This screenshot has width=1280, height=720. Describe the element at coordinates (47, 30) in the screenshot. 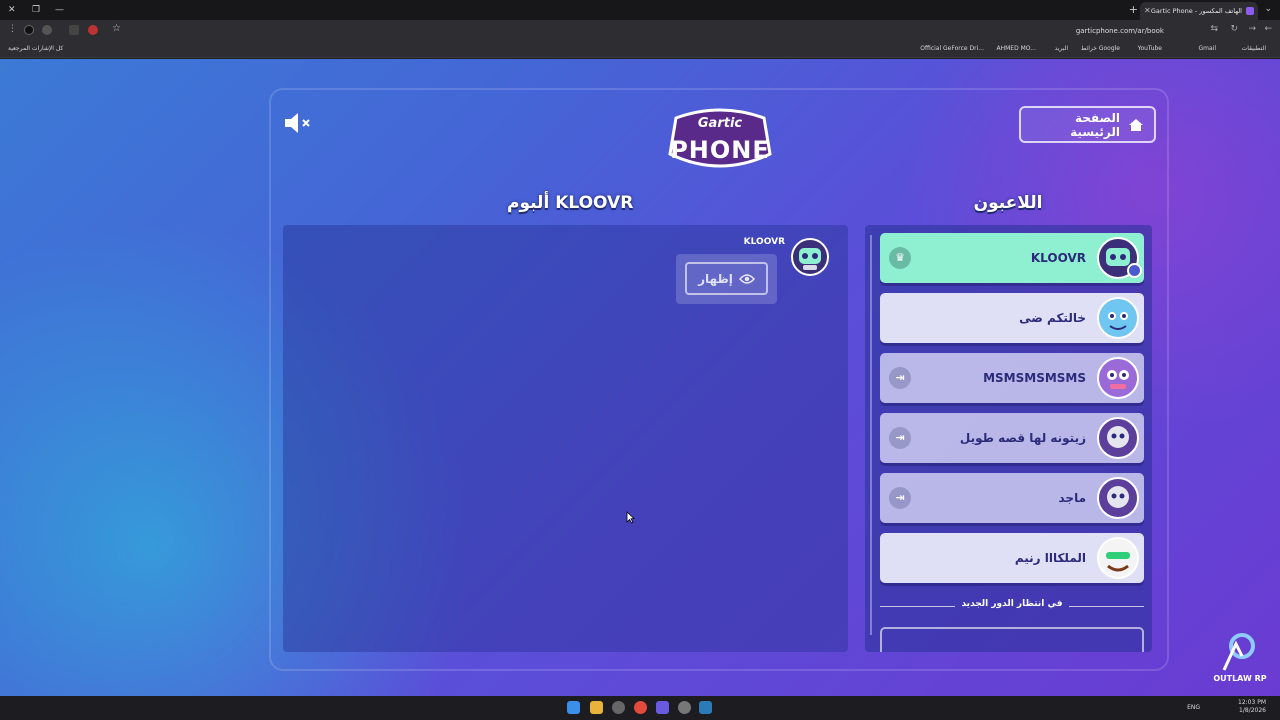

I see `extension-icon` at that location.